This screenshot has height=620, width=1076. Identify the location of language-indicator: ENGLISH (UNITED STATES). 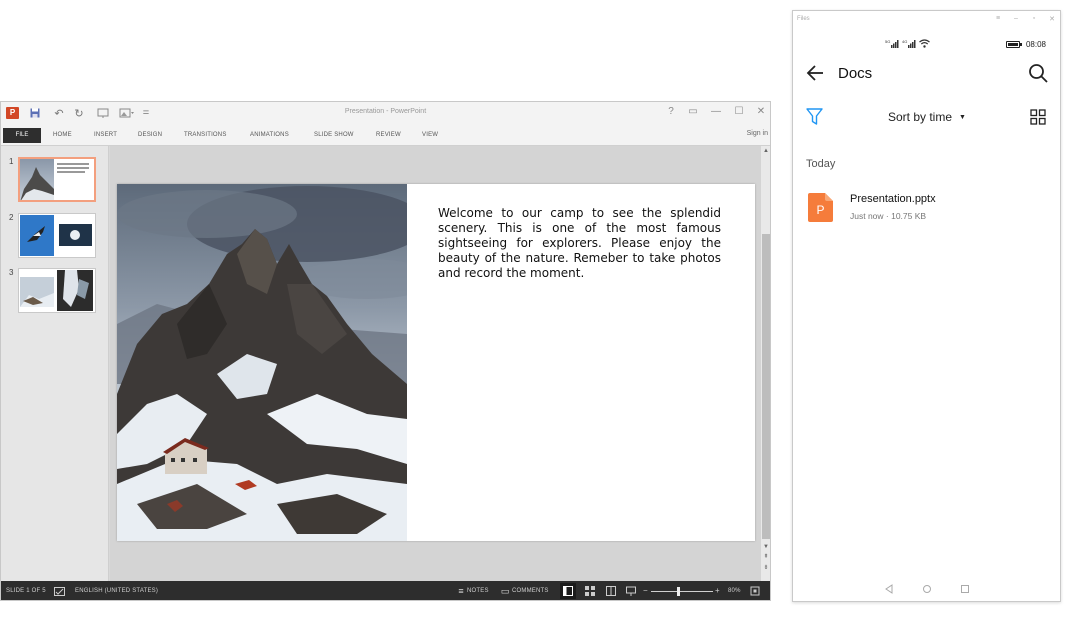
(116, 591).